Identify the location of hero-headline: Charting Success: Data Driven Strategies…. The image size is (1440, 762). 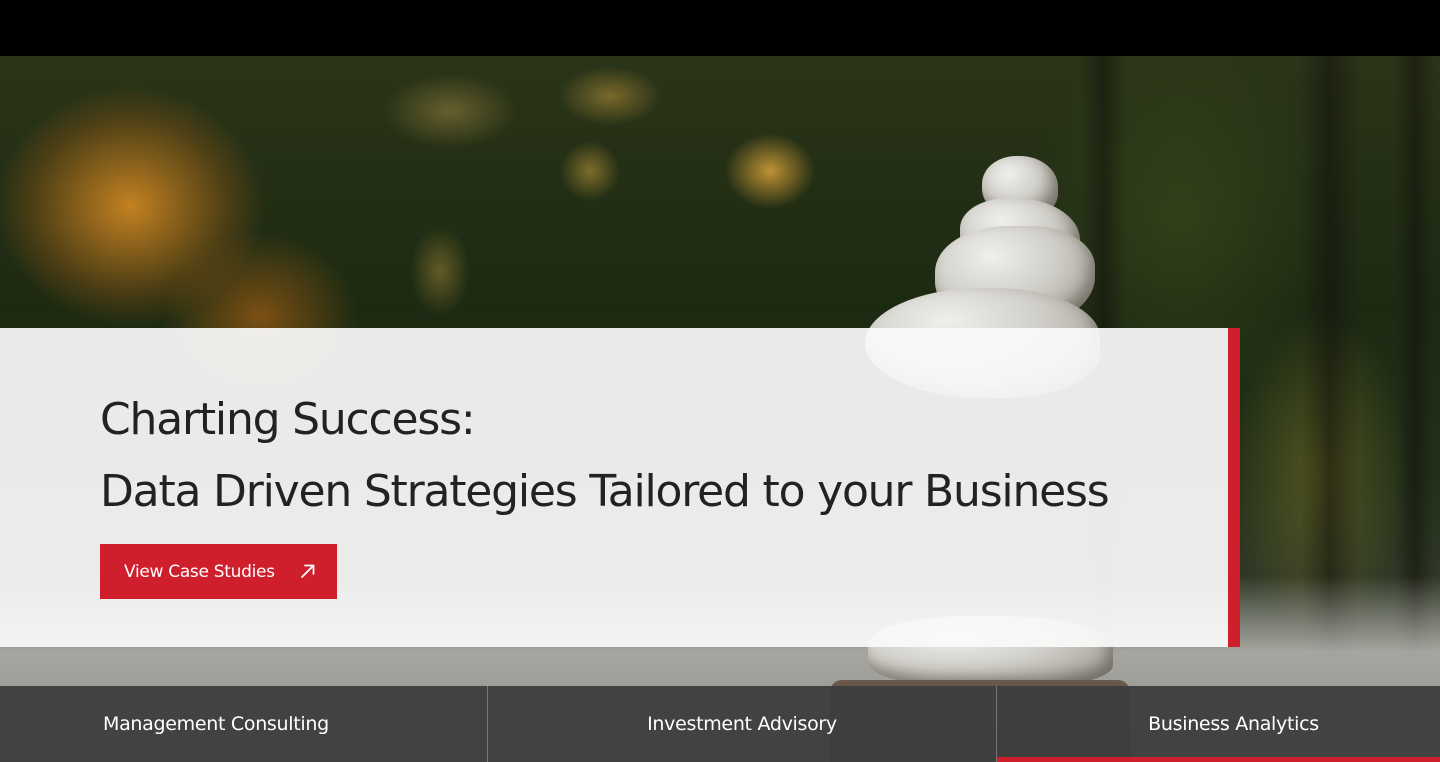
(605, 456).